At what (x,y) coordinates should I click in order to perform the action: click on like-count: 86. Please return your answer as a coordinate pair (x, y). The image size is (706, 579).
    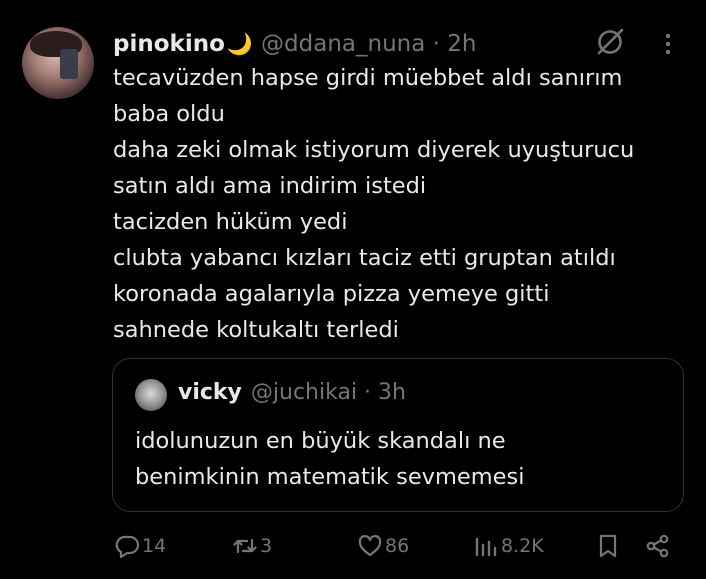
    Looking at the image, I should click on (397, 546).